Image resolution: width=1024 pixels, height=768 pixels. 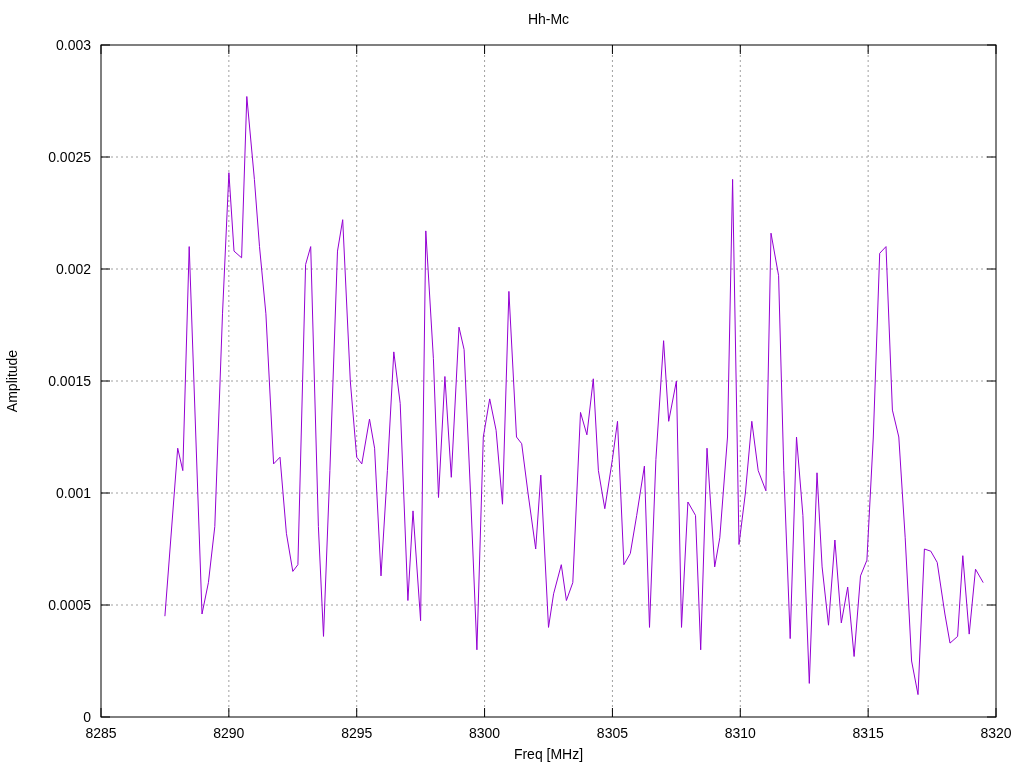 What do you see at coordinates (357, 733) in the screenshot?
I see `tick-label: 8295` at bounding box center [357, 733].